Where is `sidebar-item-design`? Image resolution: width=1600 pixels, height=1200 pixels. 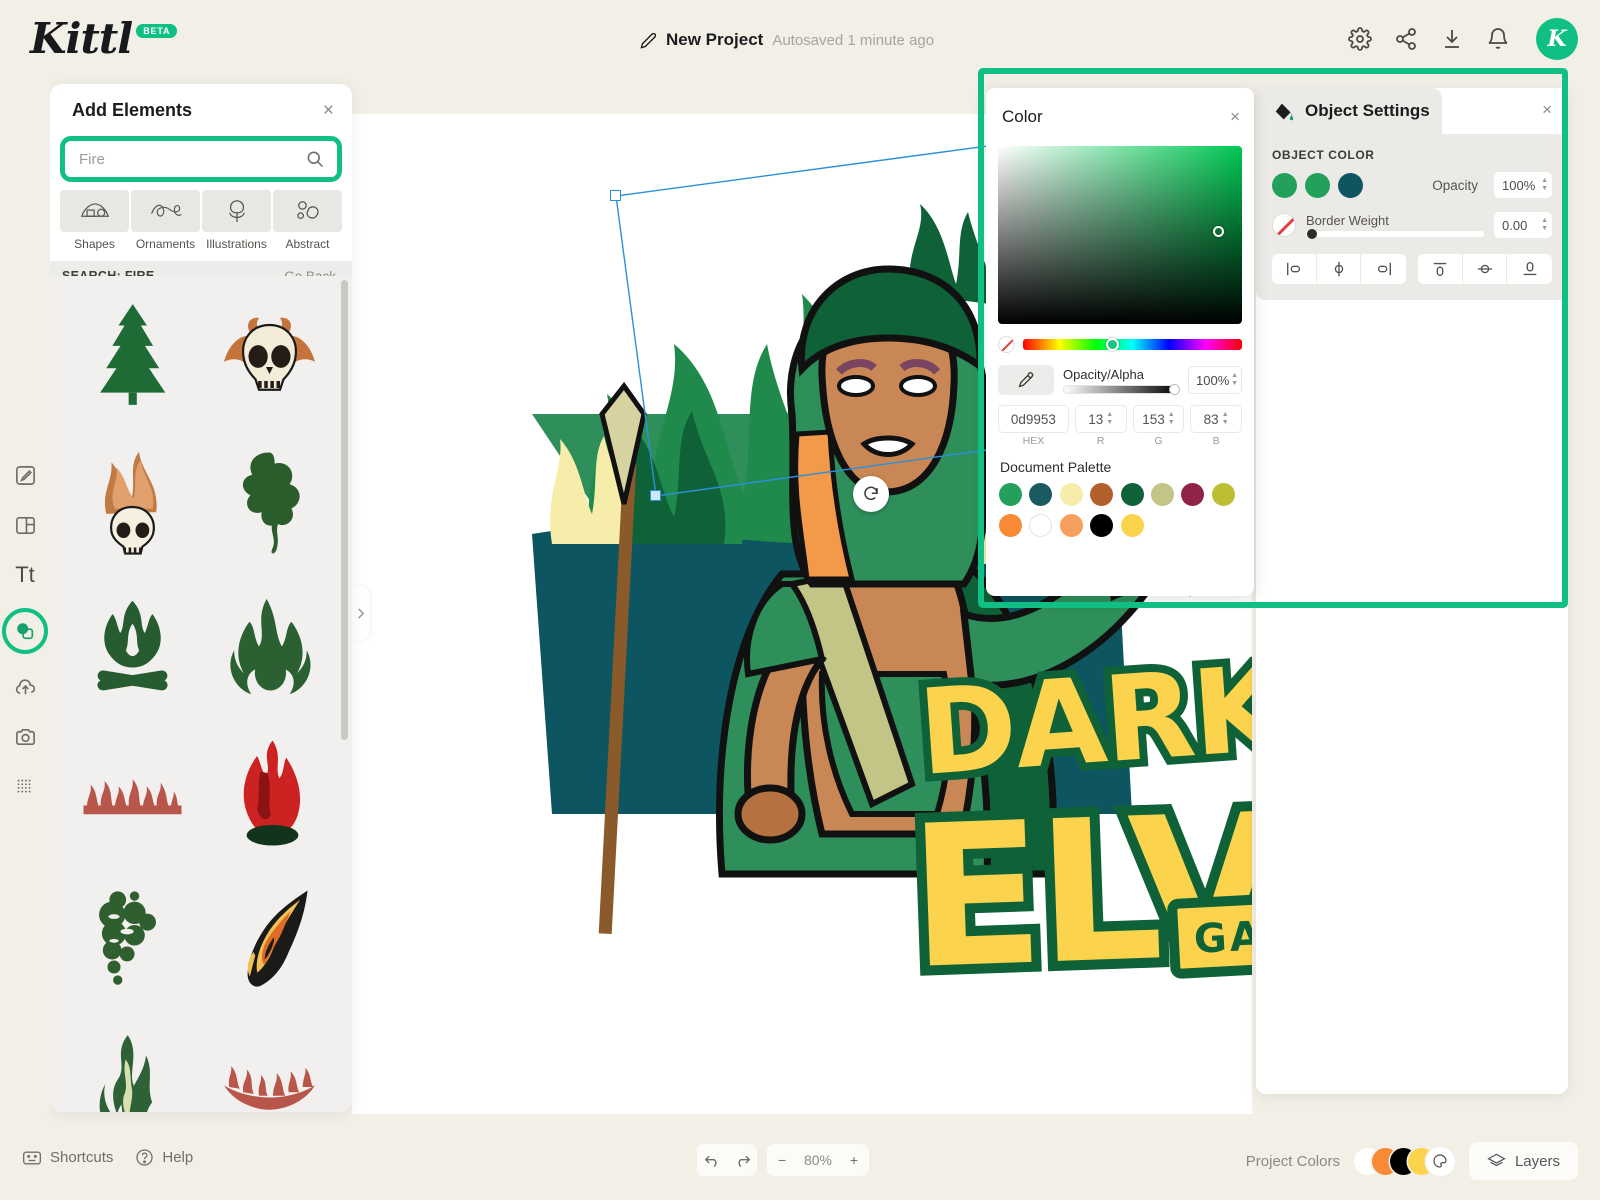
sidebar-item-design is located at coordinates (25, 475).